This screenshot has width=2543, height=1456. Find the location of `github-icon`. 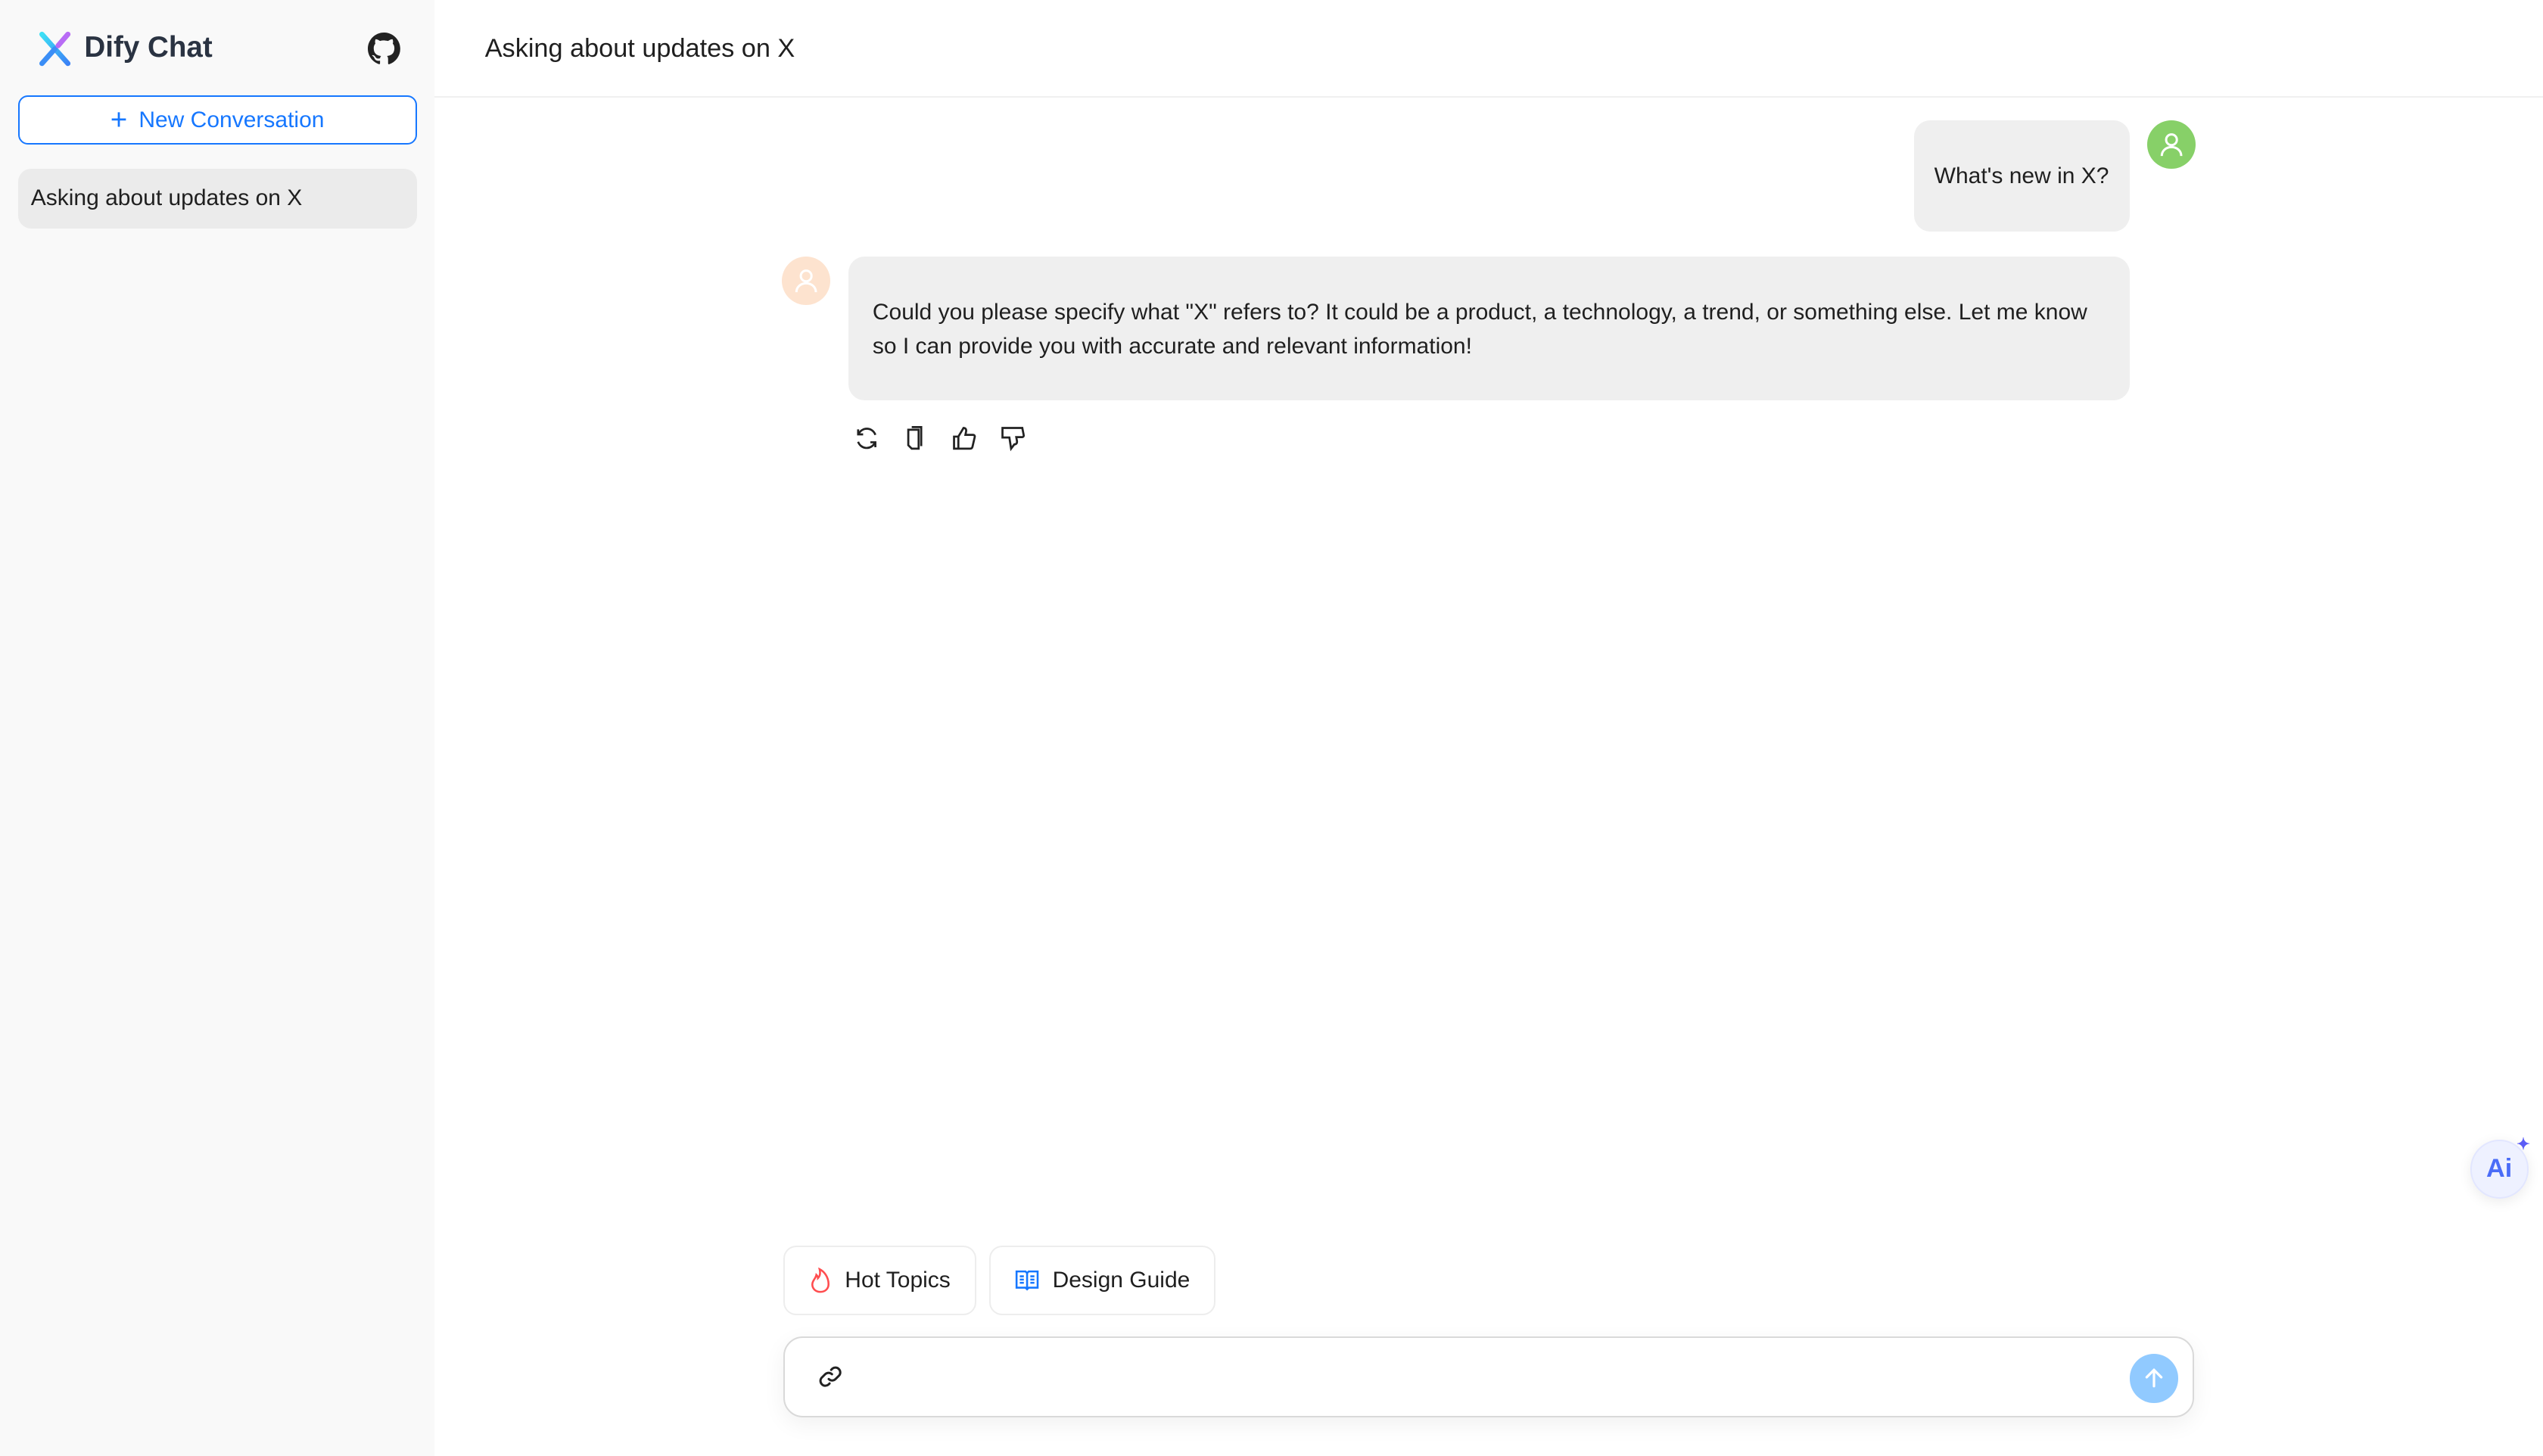

github-icon is located at coordinates (384, 48).